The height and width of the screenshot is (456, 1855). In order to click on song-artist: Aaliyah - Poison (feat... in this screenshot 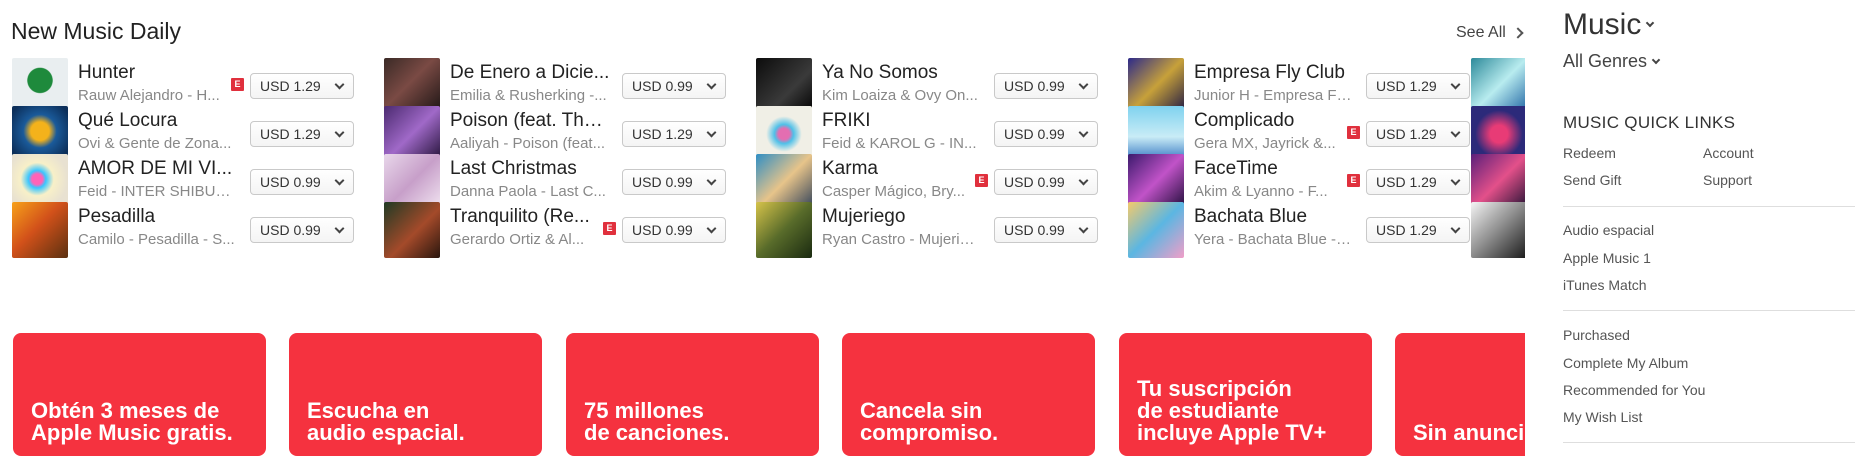, I will do `click(529, 143)`.